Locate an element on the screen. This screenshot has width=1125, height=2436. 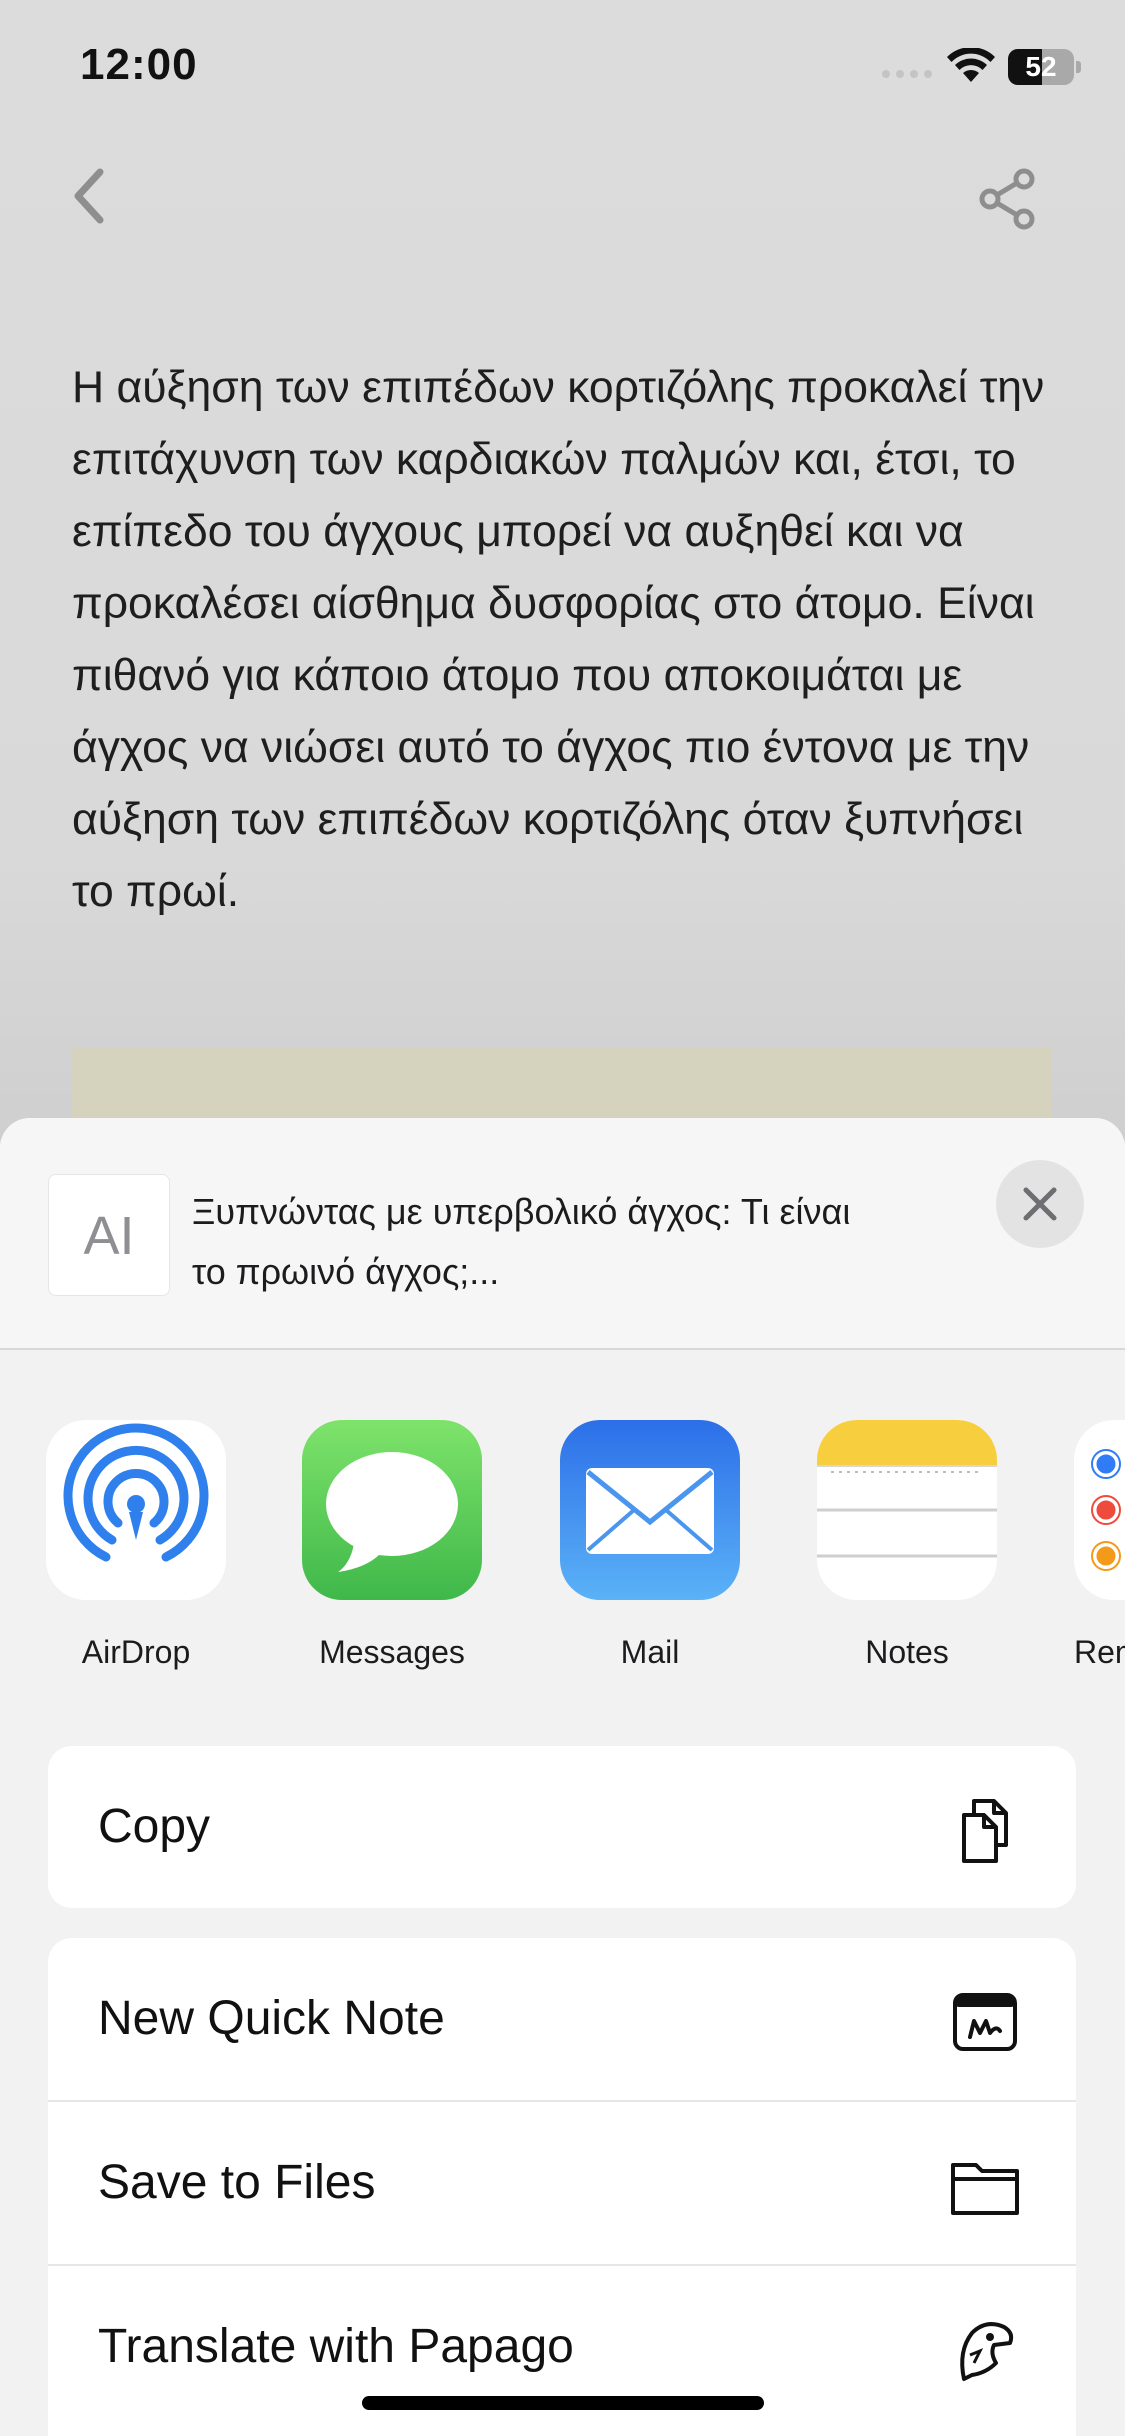
battery-icon: 52 is located at coordinates (1041, 67).